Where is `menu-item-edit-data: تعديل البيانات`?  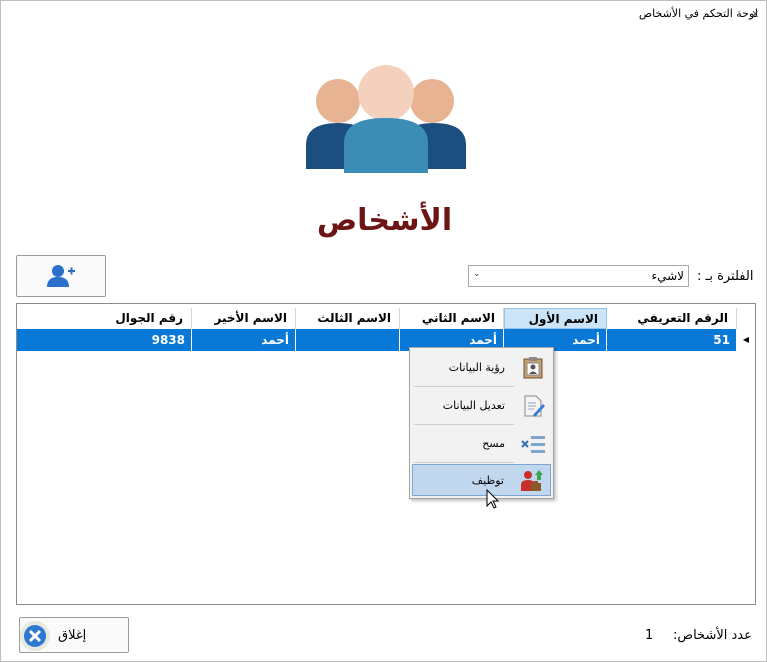 menu-item-edit-data: تعديل البيانات is located at coordinates (481, 406).